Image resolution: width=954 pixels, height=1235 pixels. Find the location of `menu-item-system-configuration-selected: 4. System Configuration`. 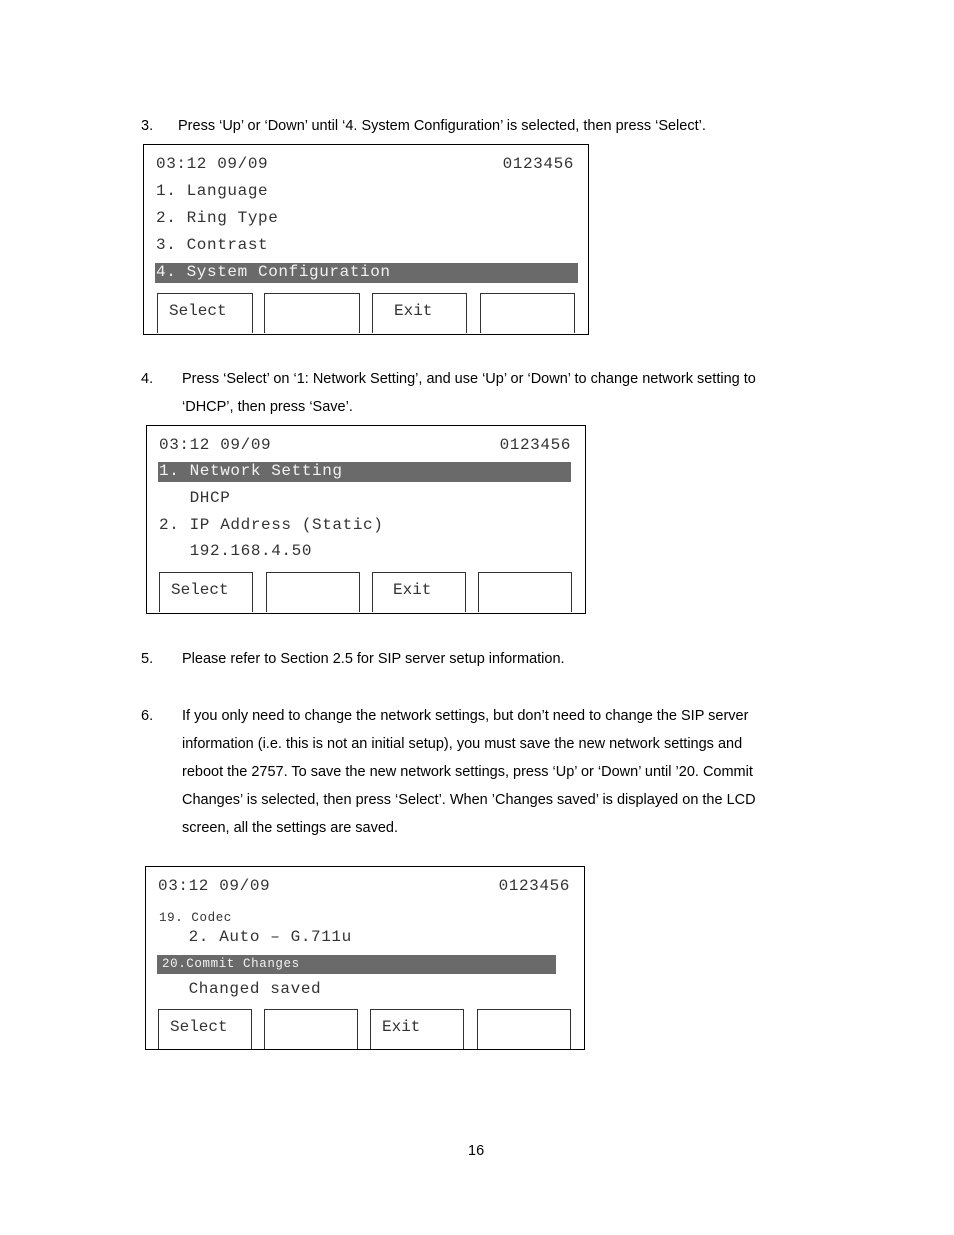

menu-item-system-configuration-selected: 4. System Configuration is located at coordinates (366, 273).